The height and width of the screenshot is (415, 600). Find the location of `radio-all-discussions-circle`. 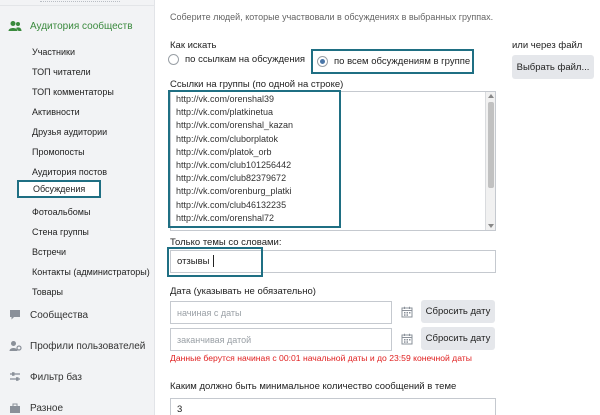

radio-all-discussions-circle is located at coordinates (322, 61).